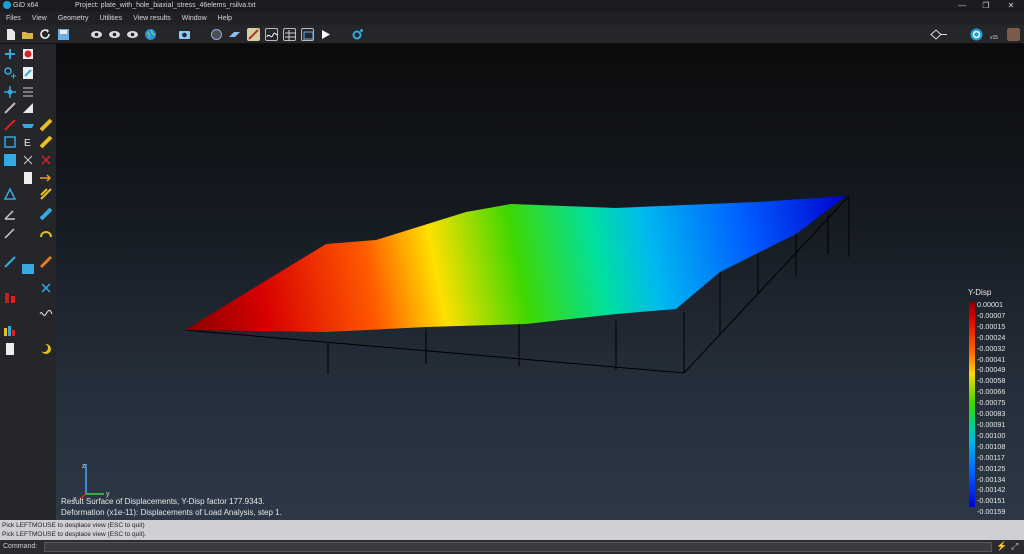 The image size is (1024, 554). Describe the element at coordinates (10, 349) in the screenshot. I see `document-icon` at that location.